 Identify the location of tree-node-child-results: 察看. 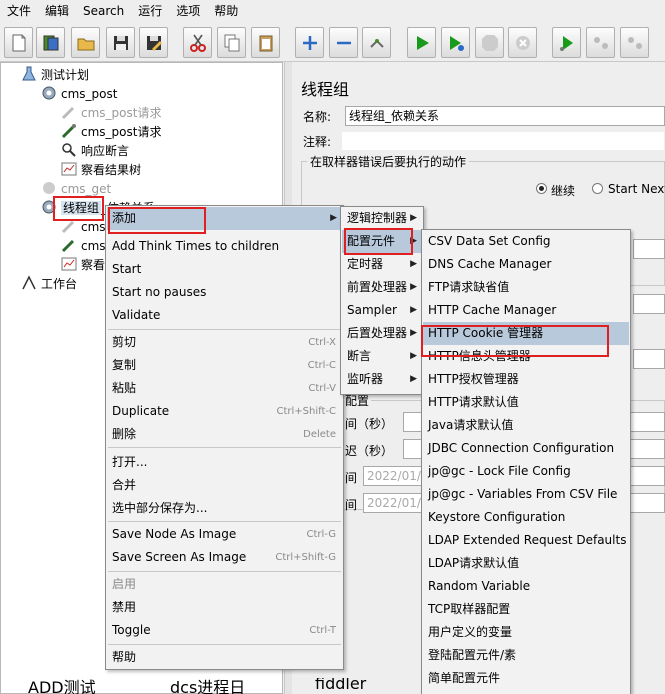
(83, 265).